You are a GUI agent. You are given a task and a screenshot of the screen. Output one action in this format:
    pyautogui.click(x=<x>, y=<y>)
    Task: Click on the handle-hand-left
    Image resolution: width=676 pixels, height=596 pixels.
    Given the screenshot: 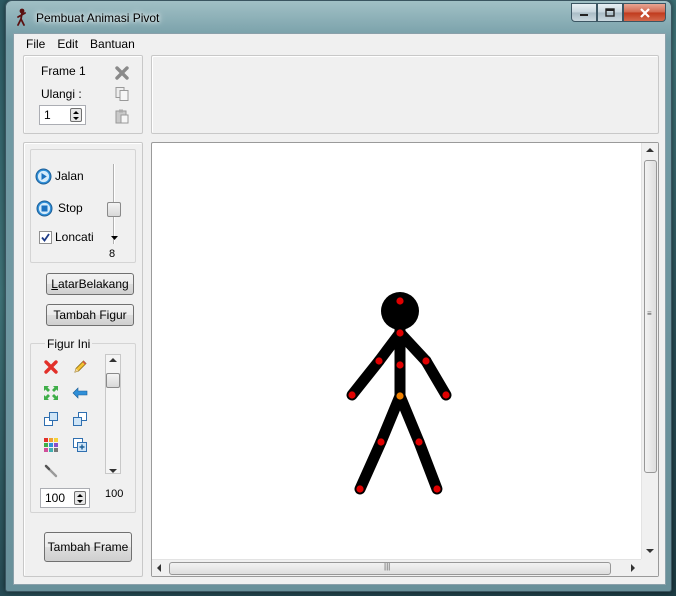 What is the action you would take?
    pyautogui.click(x=352, y=395)
    